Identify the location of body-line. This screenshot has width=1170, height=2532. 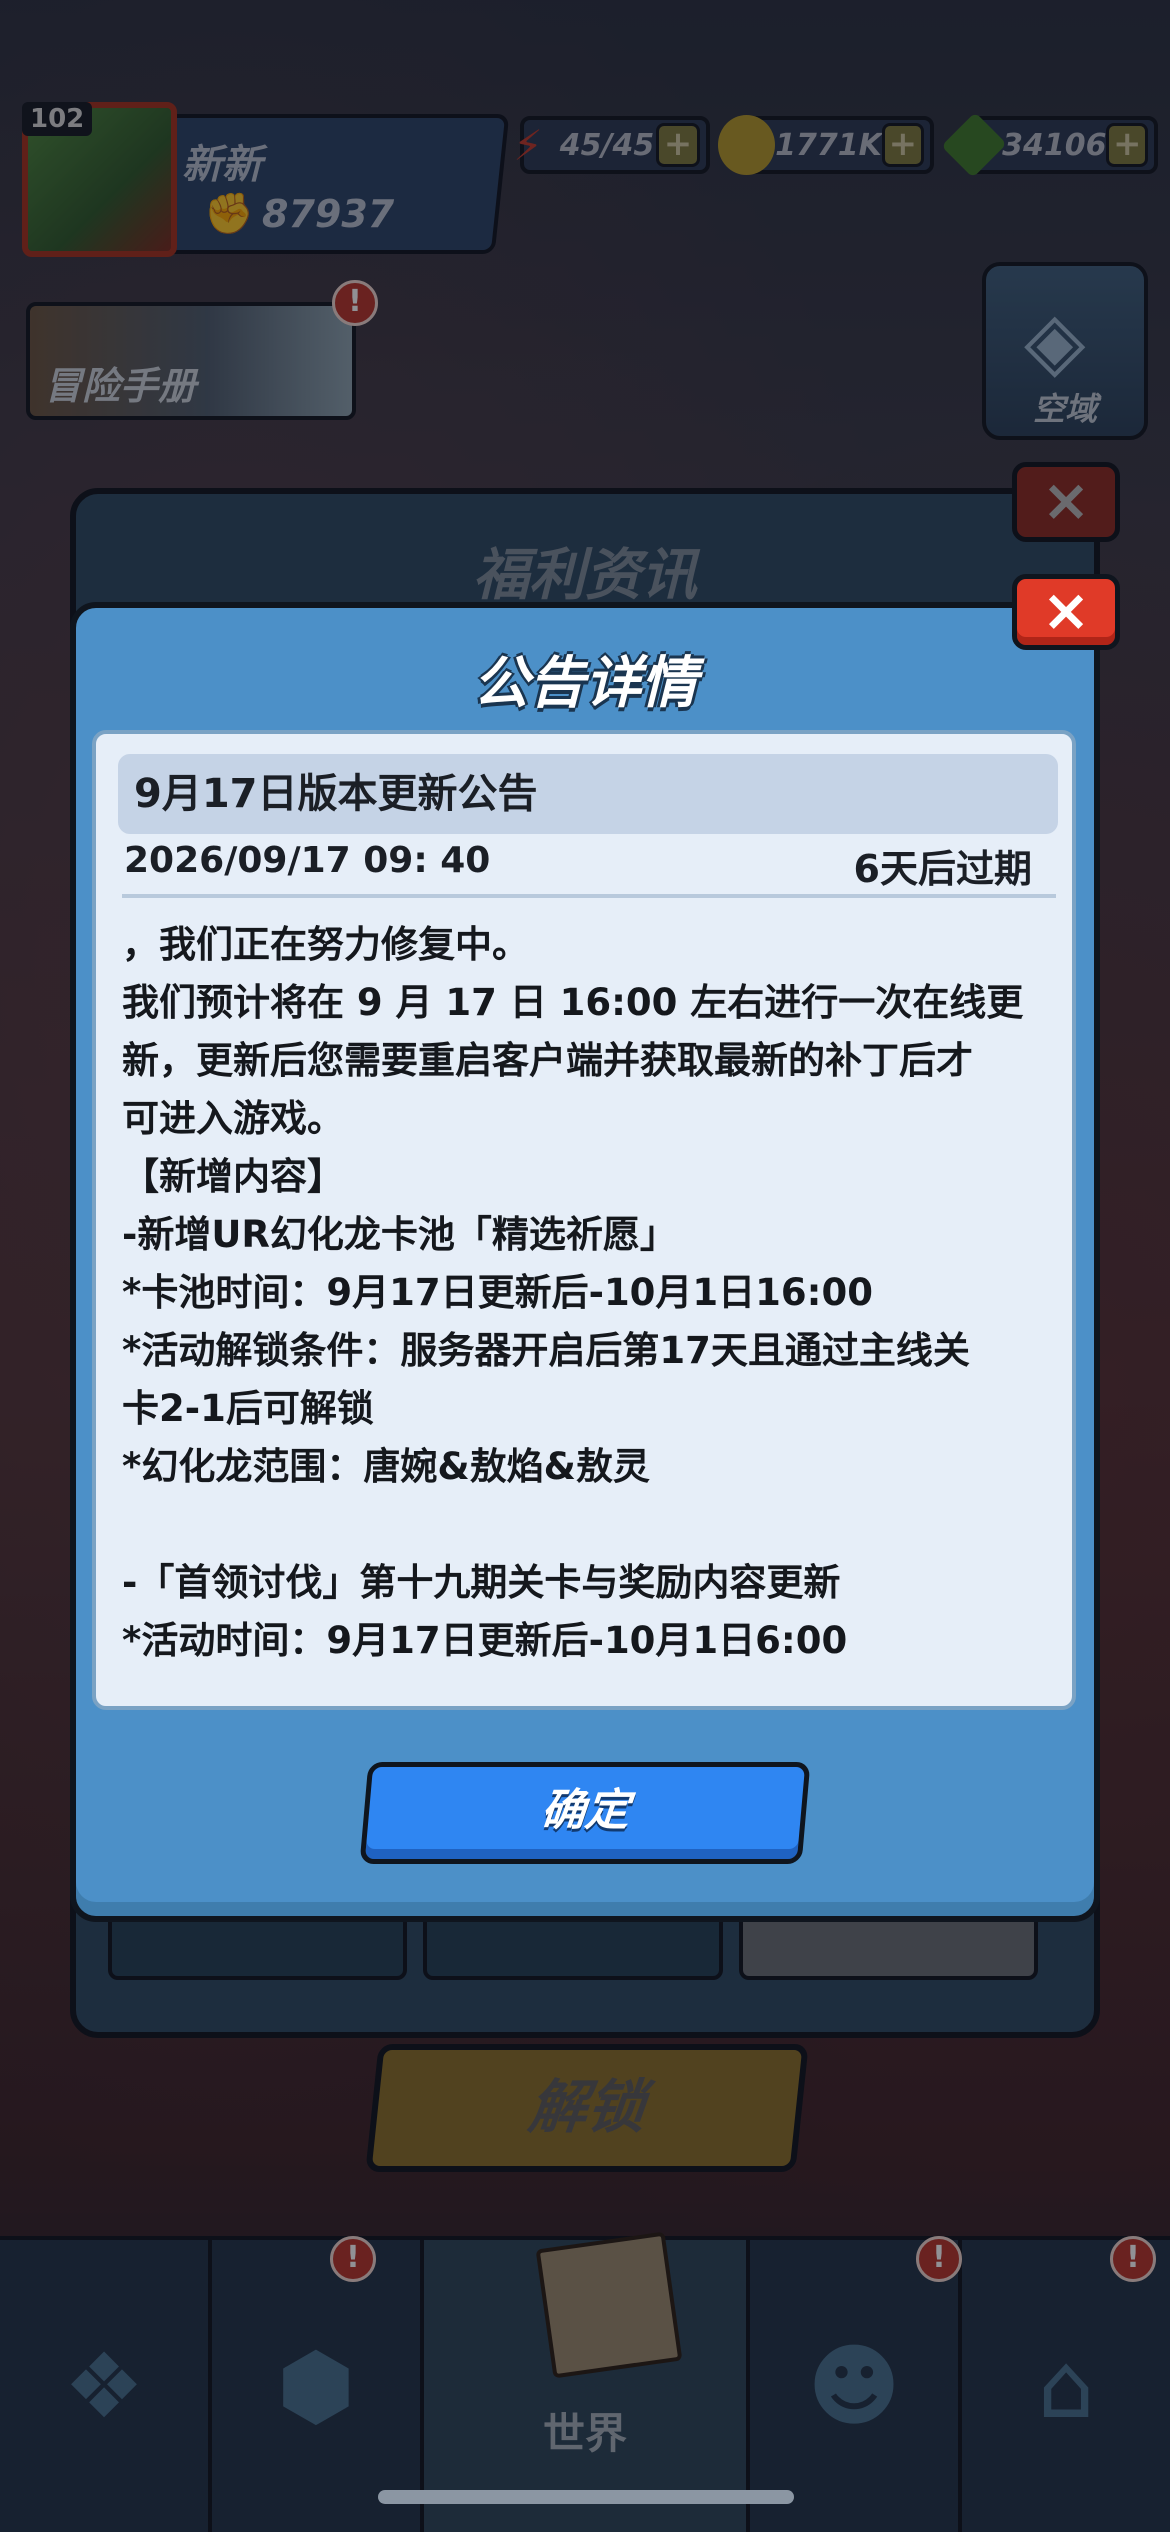
(592, 1525).